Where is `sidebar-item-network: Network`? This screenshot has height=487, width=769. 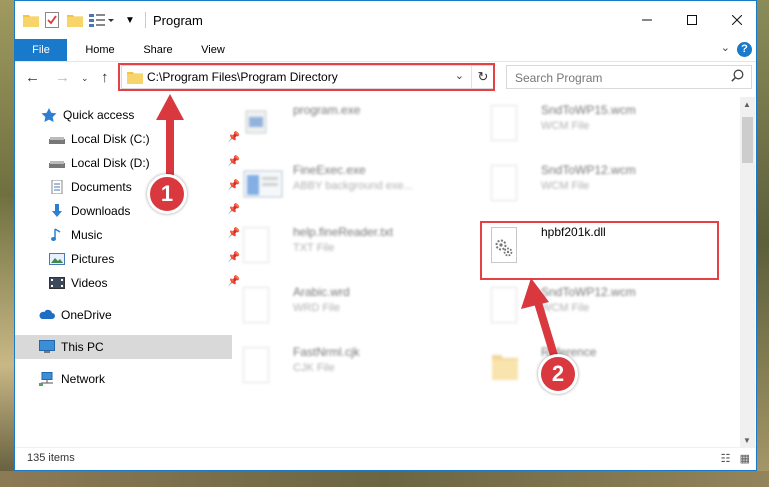
sidebar-item-network: Network is located at coordinates (123, 379).